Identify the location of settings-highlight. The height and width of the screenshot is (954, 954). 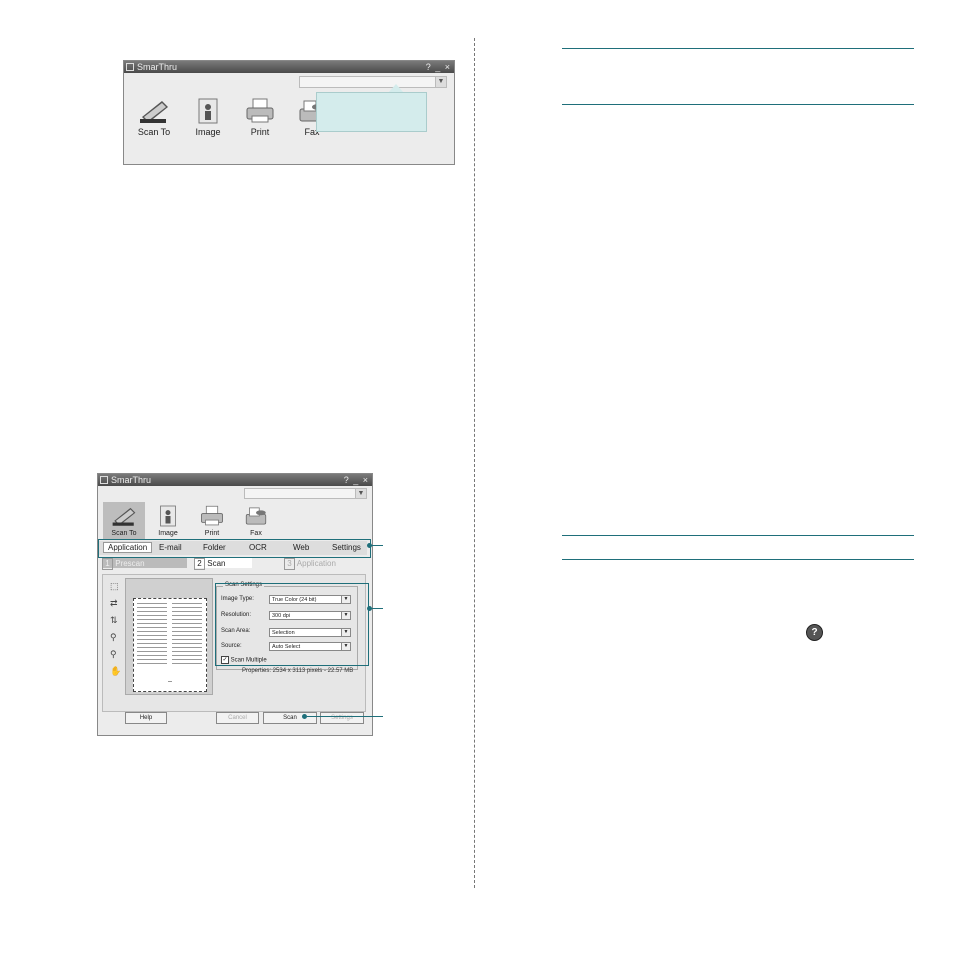
(292, 624).